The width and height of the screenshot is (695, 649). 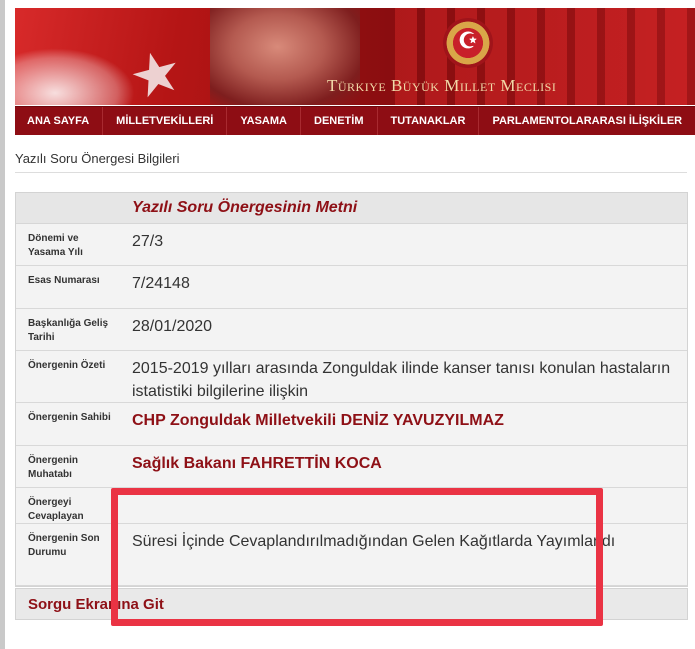 What do you see at coordinates (53, 467) in the screenshot?
I see `detail-label: Önergenin Muhatabı` at bounding box center [53, 467].